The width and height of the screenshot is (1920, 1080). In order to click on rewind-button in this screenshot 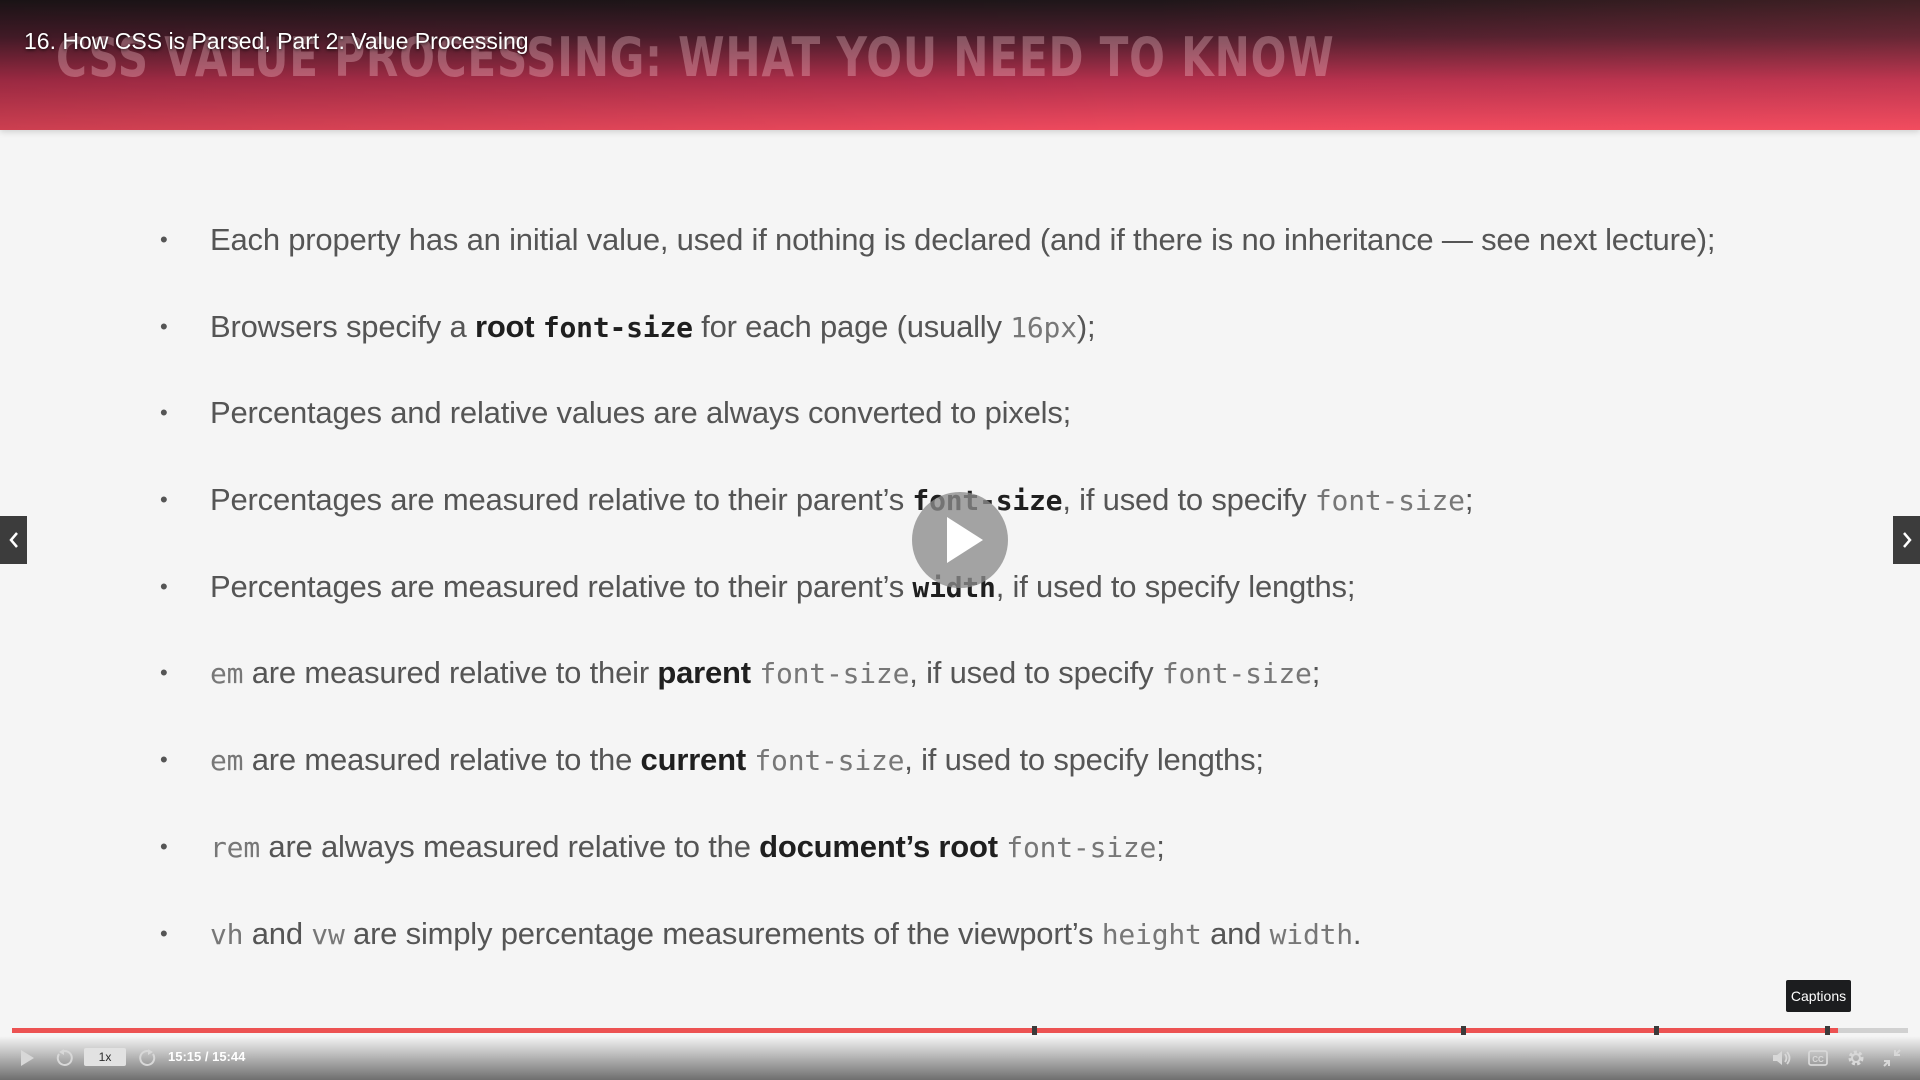, I will do `click(64, 1058)`.